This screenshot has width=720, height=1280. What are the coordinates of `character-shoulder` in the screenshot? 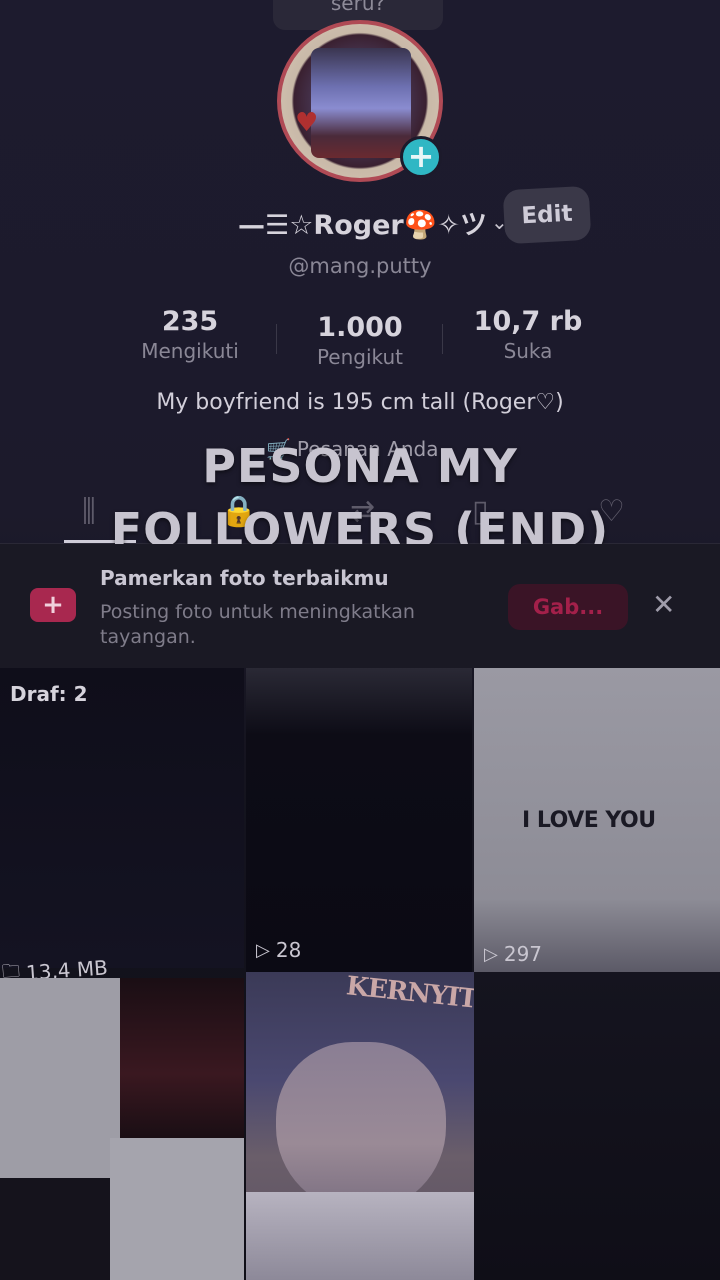 It's located at (360, 1236).